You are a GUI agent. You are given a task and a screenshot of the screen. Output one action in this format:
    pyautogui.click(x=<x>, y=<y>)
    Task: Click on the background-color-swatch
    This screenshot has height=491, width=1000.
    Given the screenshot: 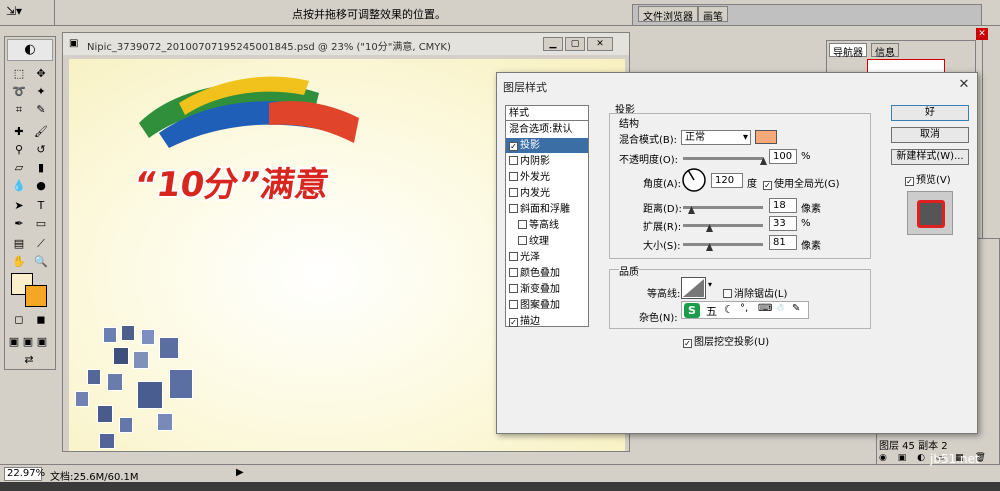 What is the action you would take?
    pyautogui.click(x=36, y=296)
    